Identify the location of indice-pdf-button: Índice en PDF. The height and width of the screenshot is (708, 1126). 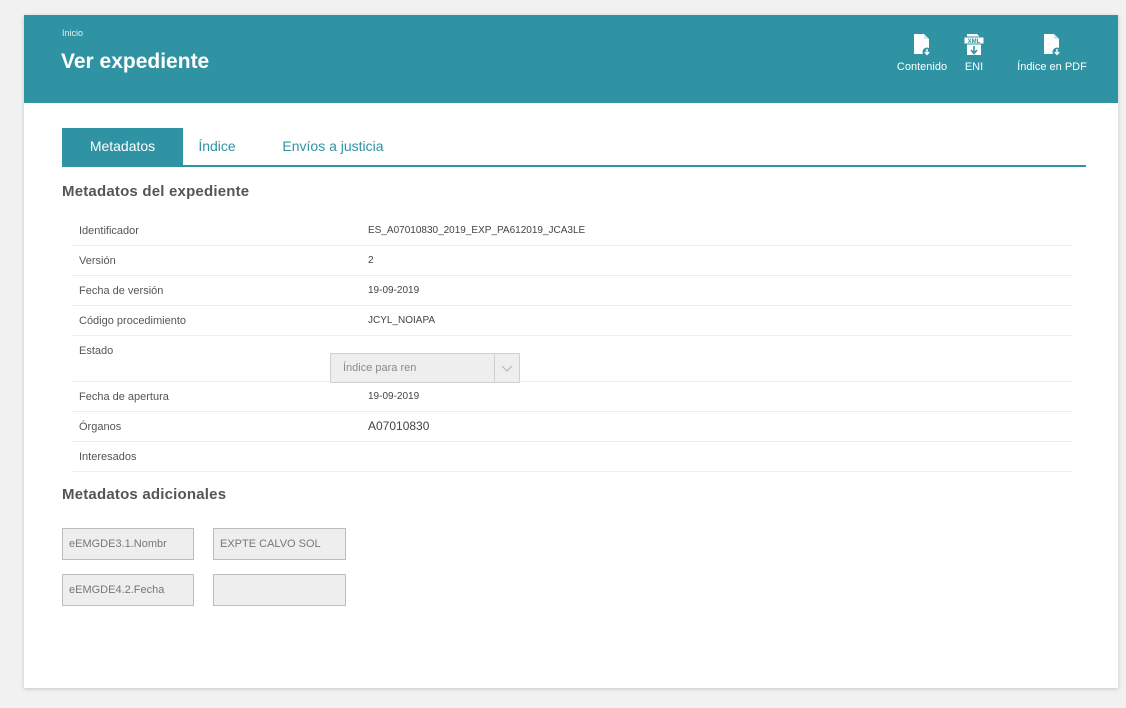
(1052, 53).